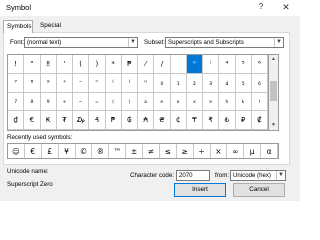  Describe the element at coordinates (243, 120) in the screenshot. I see `symbol-cell: ₽` at that location.